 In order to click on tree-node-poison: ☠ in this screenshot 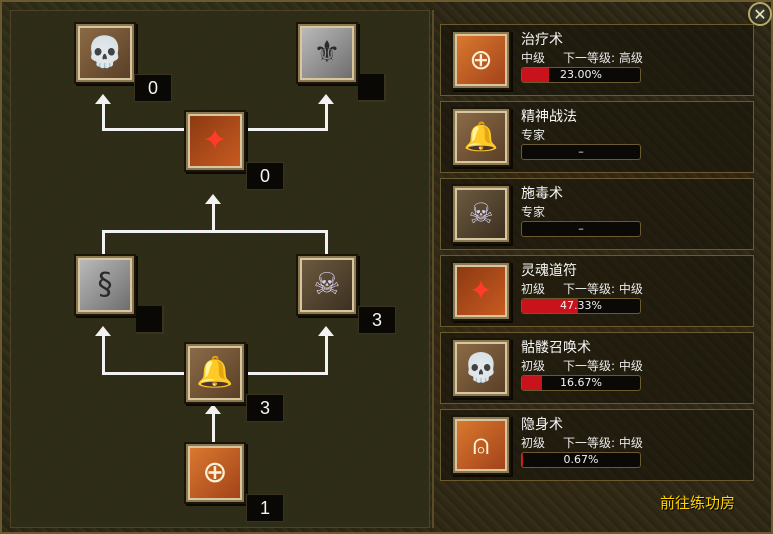, I will do `click(327, 285)`.